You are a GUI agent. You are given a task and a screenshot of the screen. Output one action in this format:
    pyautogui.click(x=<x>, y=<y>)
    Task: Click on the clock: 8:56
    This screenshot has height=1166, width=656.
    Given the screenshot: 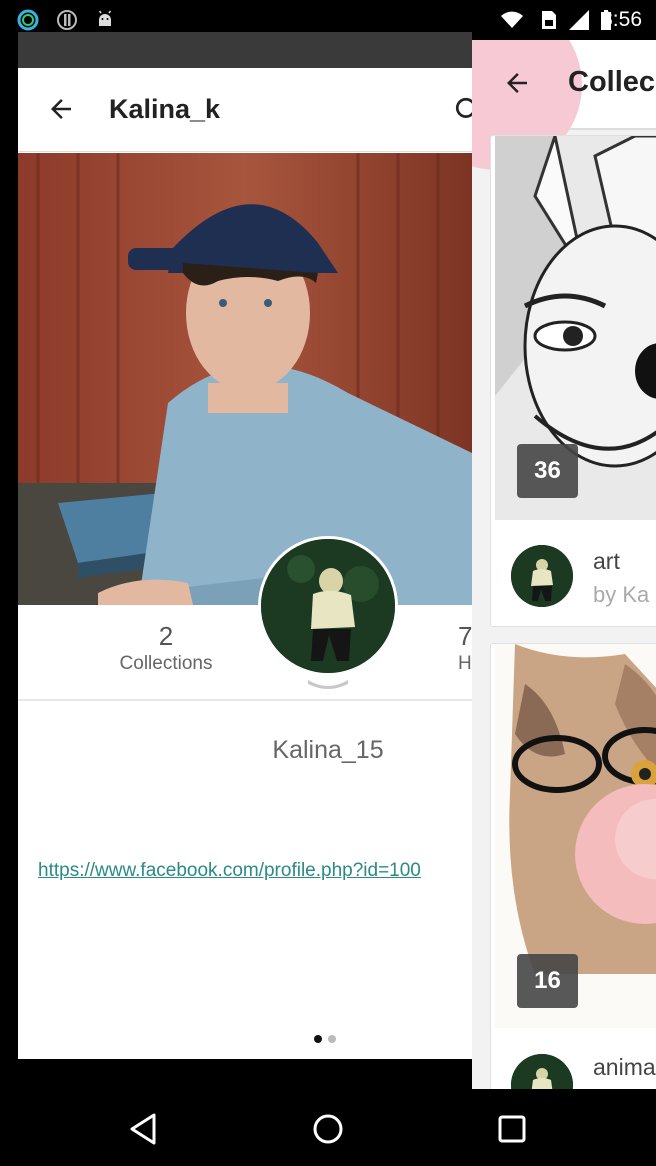 What is the action you would take?
    pyautogui.click(x=621, y=19)
    